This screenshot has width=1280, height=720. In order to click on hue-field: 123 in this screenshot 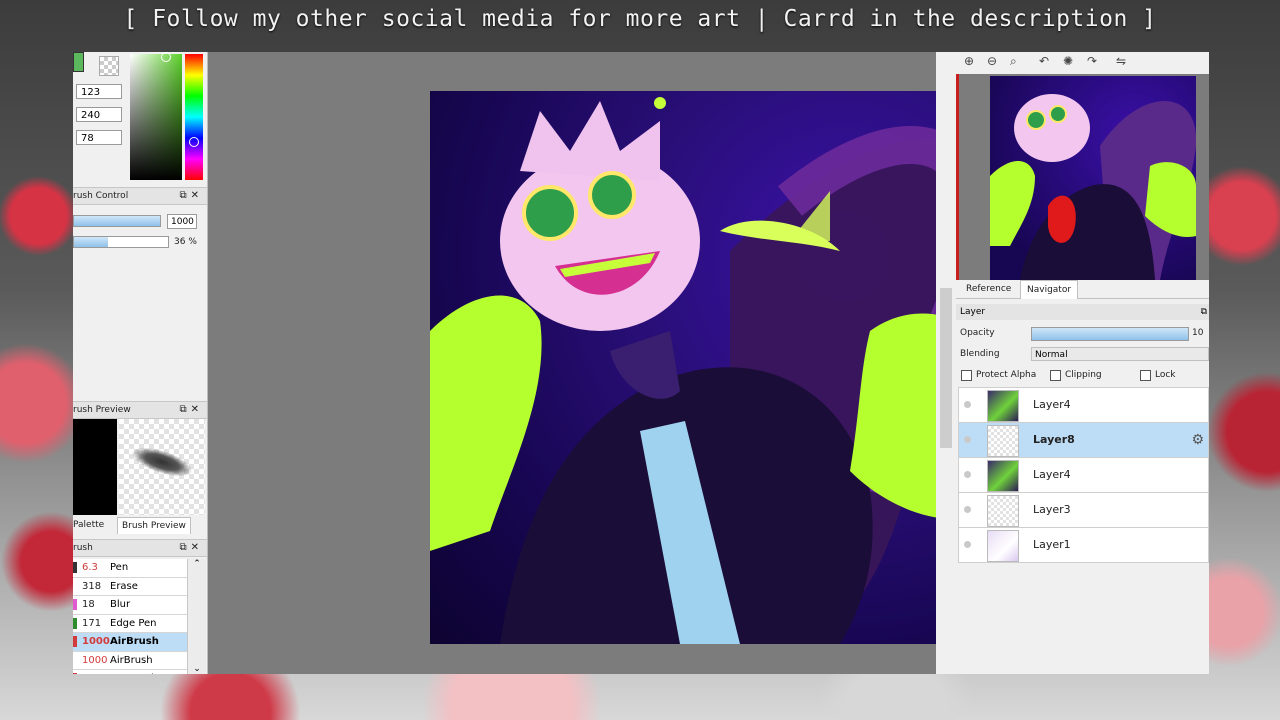, I will do `click(99, 91)`.